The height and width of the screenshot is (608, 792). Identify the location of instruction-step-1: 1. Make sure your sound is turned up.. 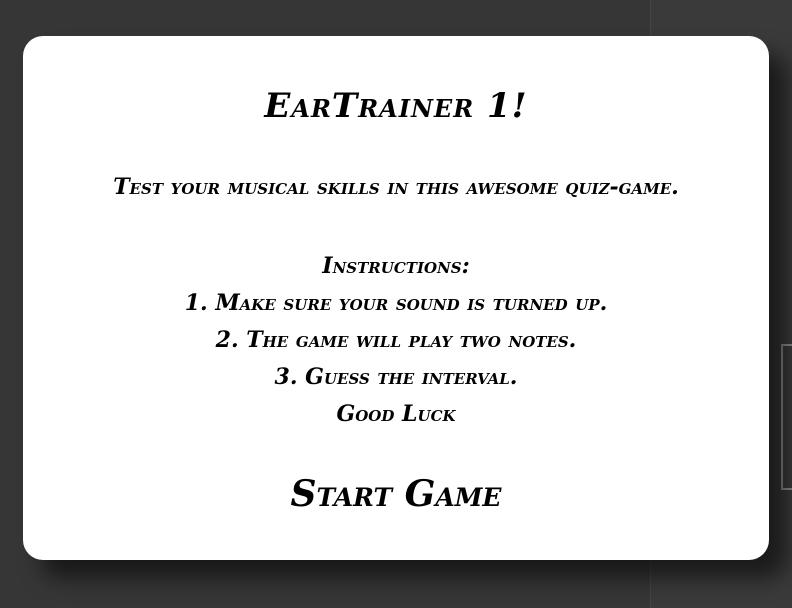
(396, 303).